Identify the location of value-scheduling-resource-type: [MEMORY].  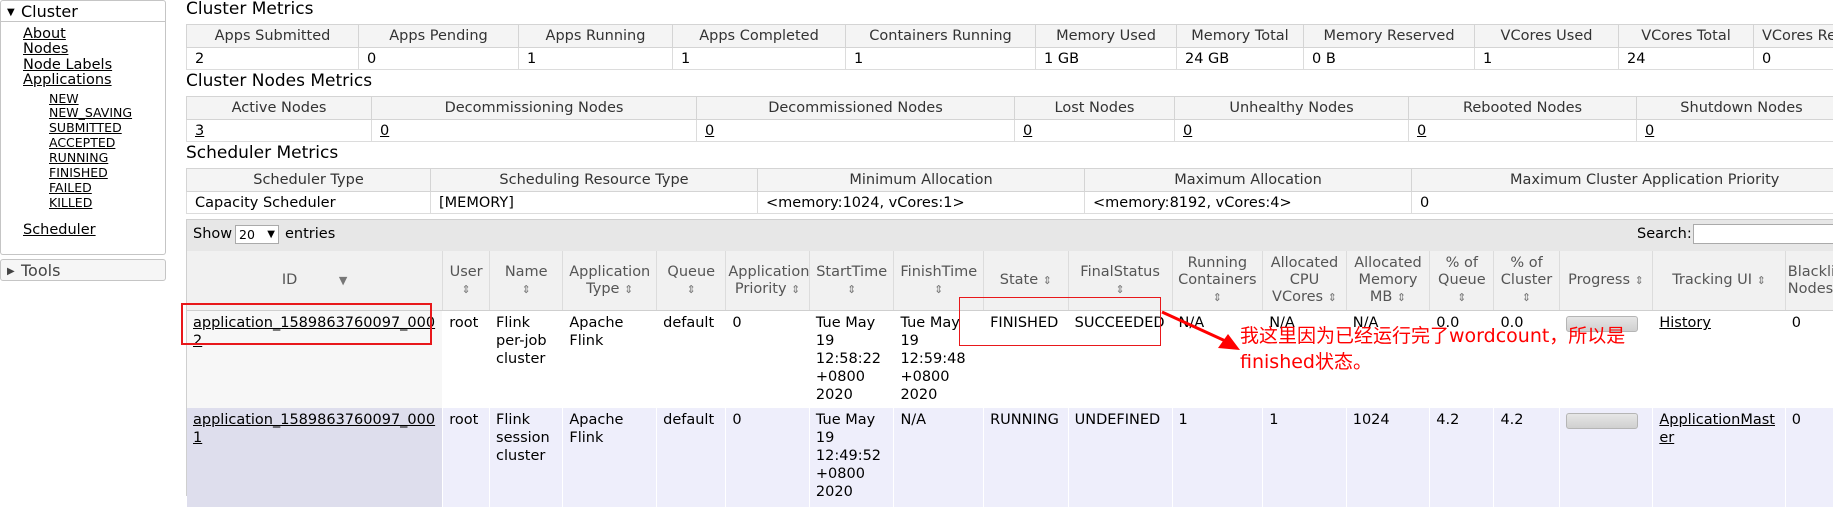
(594, 203).